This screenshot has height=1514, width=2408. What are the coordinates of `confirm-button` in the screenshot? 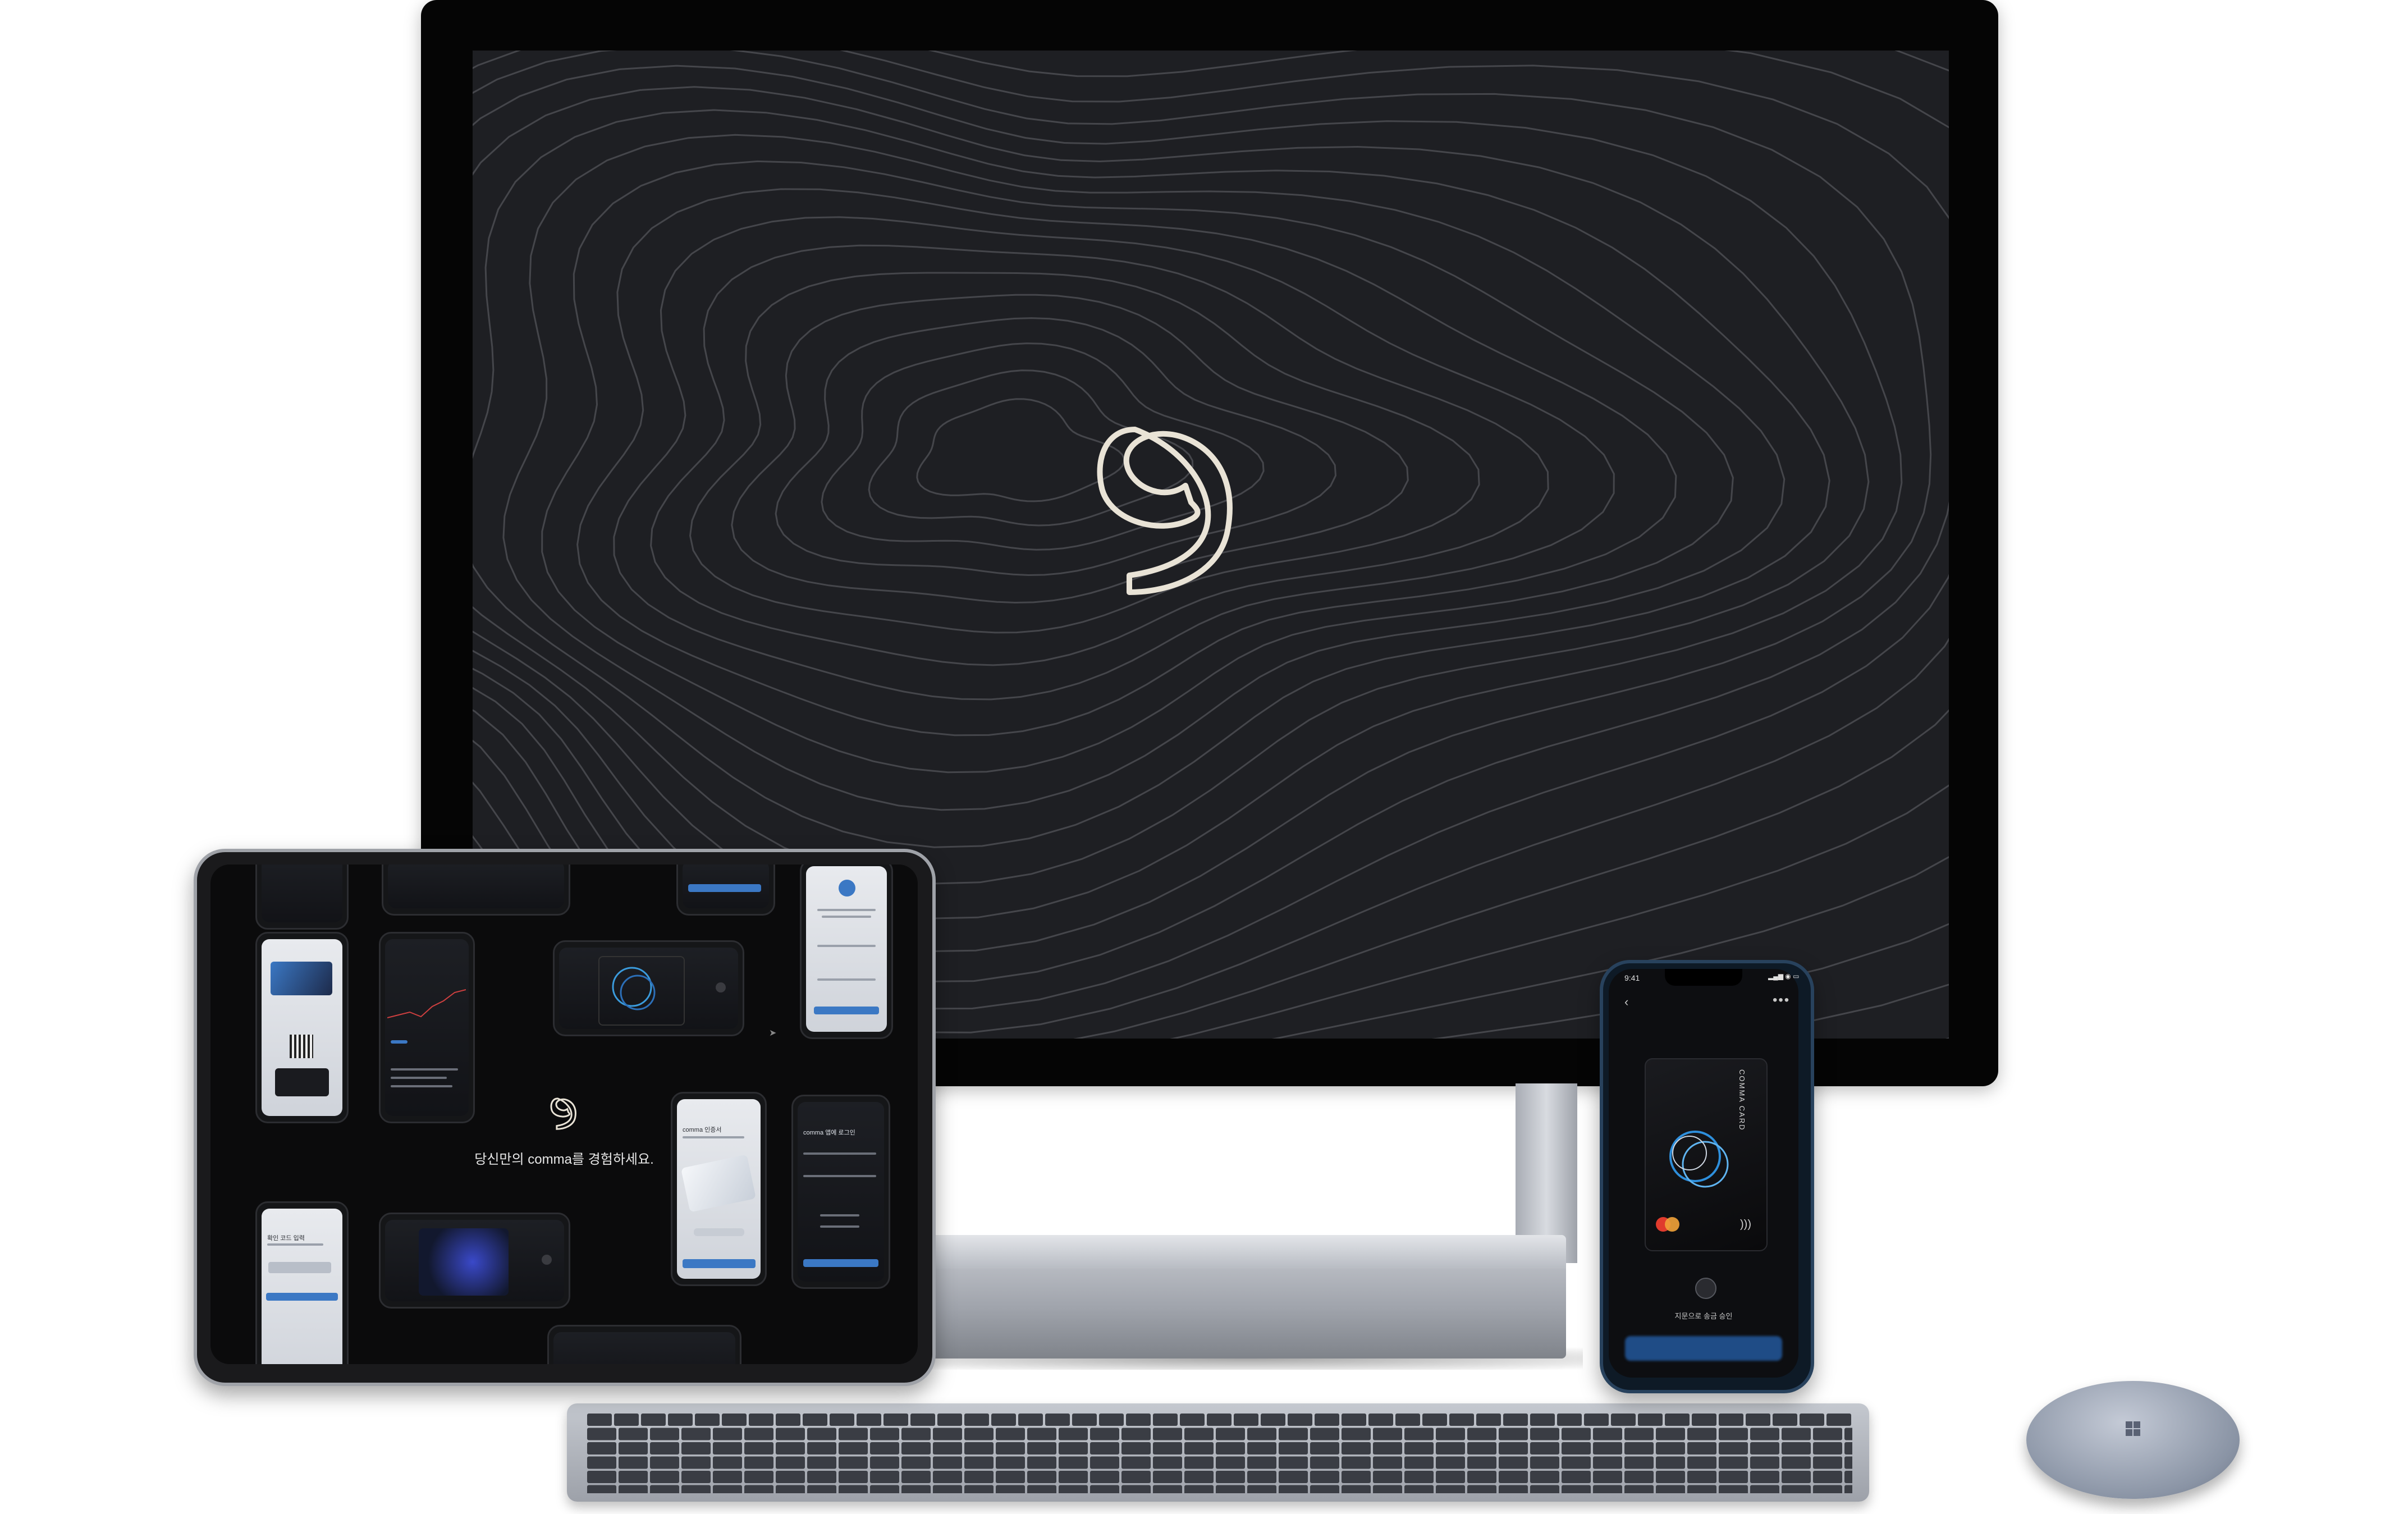 It's located at (1703, 1349).